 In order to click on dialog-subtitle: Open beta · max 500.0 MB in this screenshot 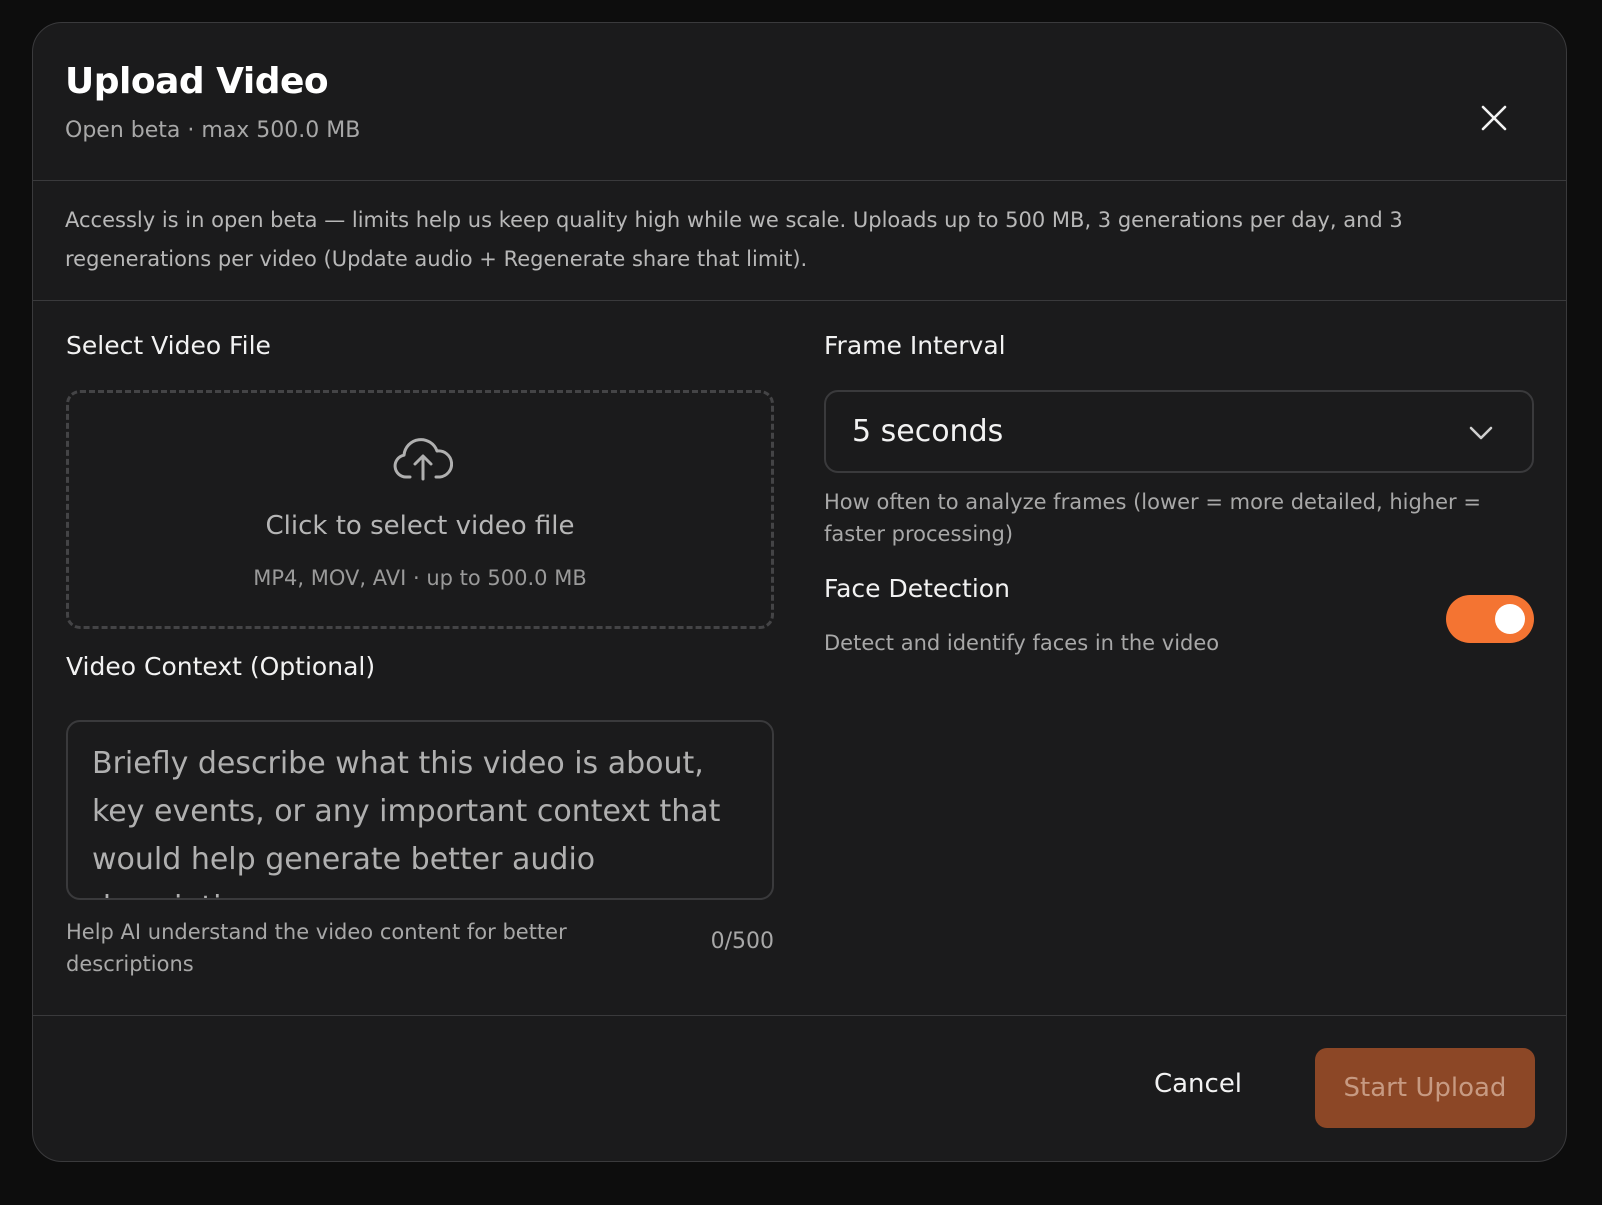, I will do `click(213, 130)`.